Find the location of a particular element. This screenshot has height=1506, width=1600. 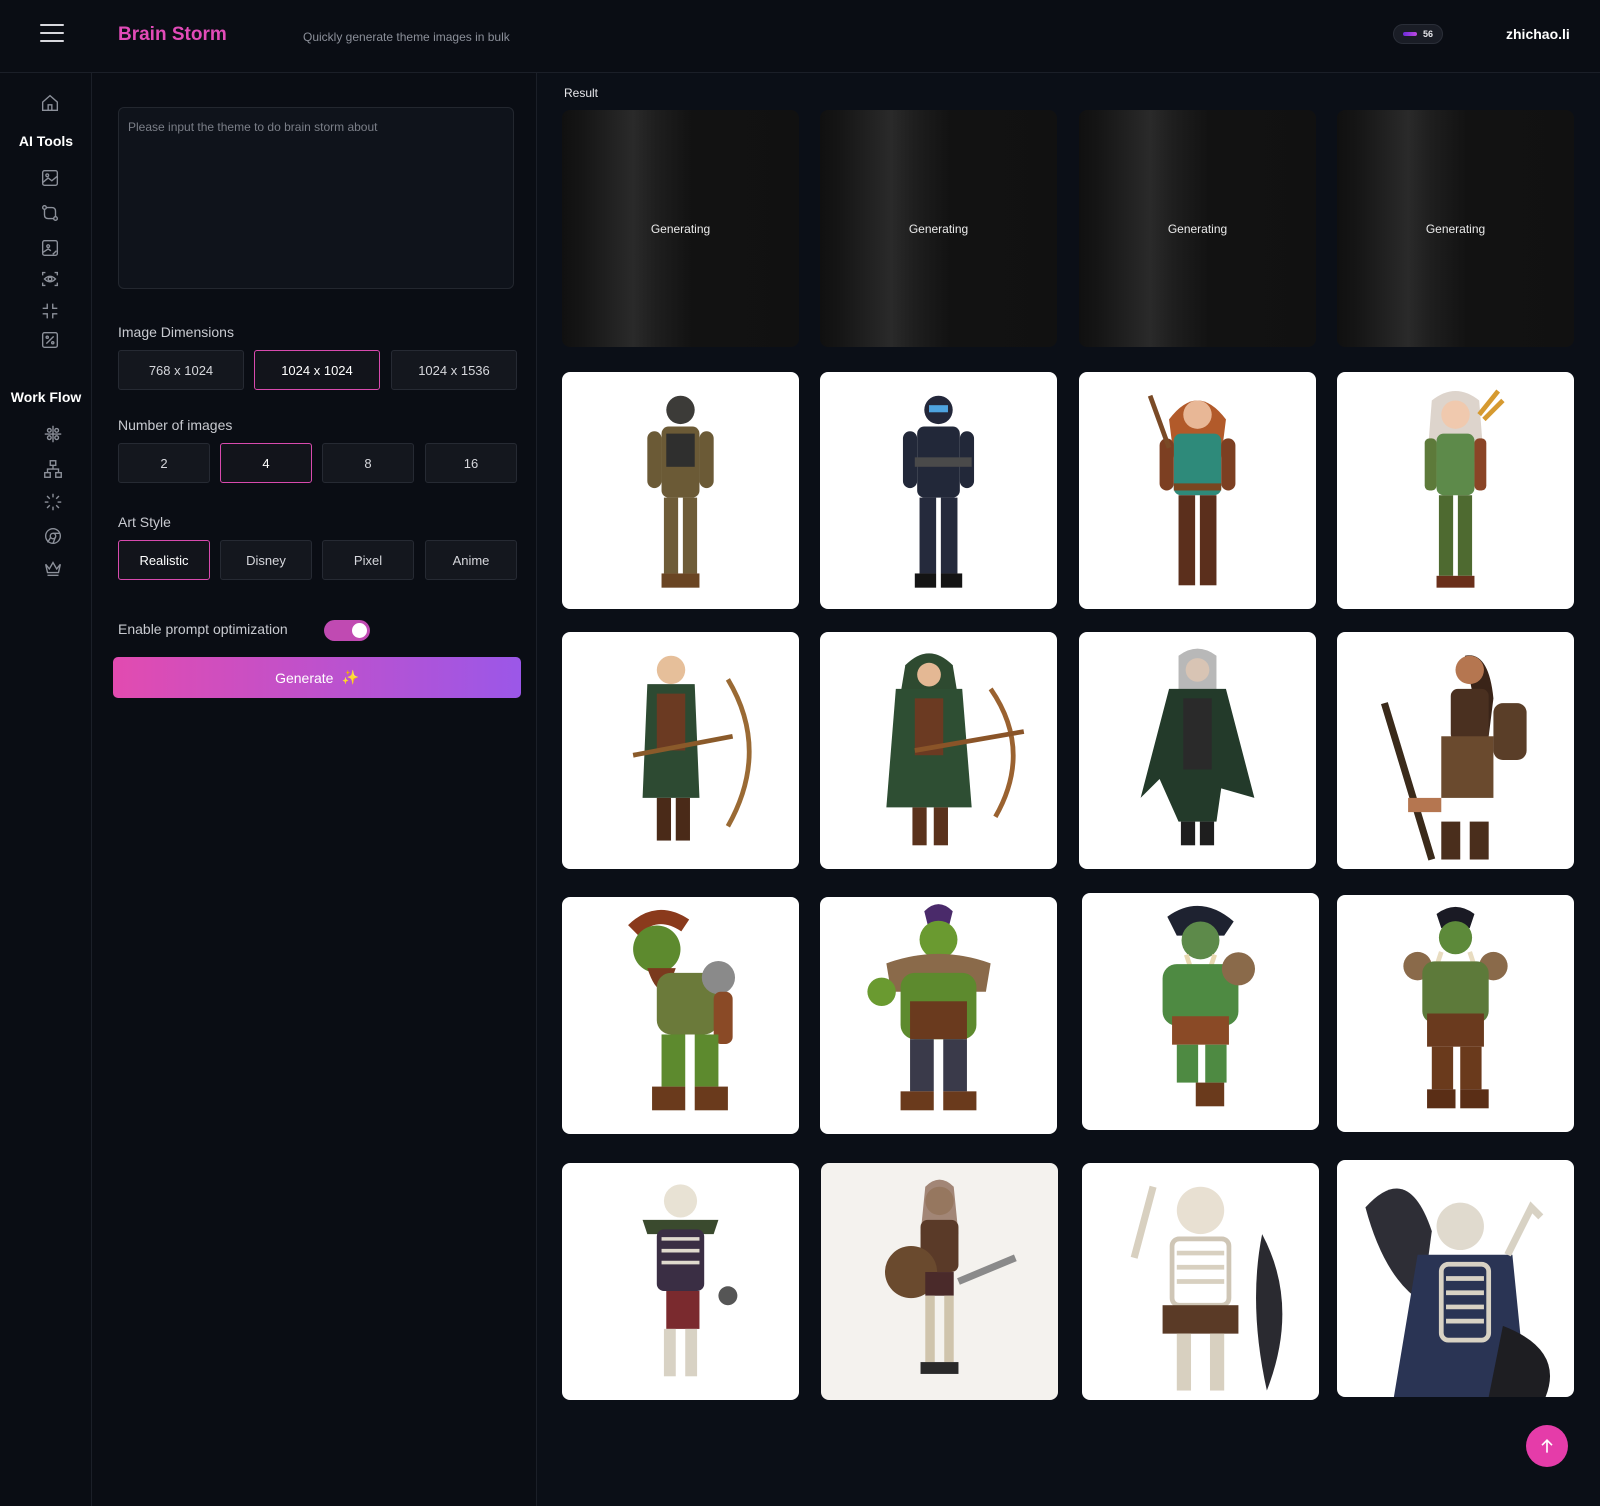

arrow-up-icon is located at coordinates (1547, 1445).